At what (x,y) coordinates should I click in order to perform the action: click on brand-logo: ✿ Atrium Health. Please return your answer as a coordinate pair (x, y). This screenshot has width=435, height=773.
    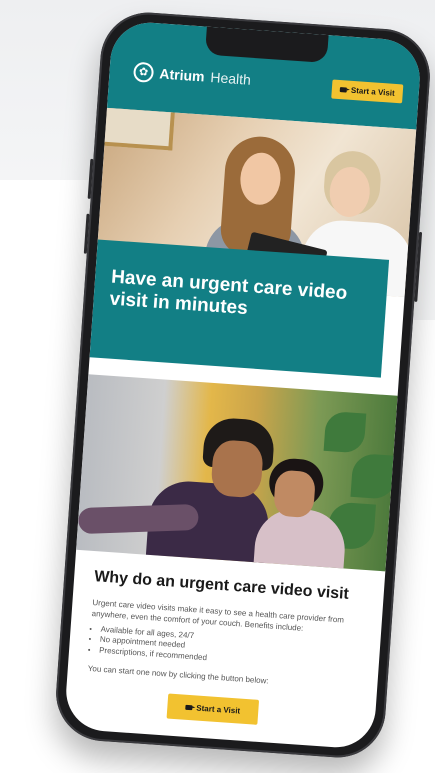
    Looking at the image, I should click on (192, 75).